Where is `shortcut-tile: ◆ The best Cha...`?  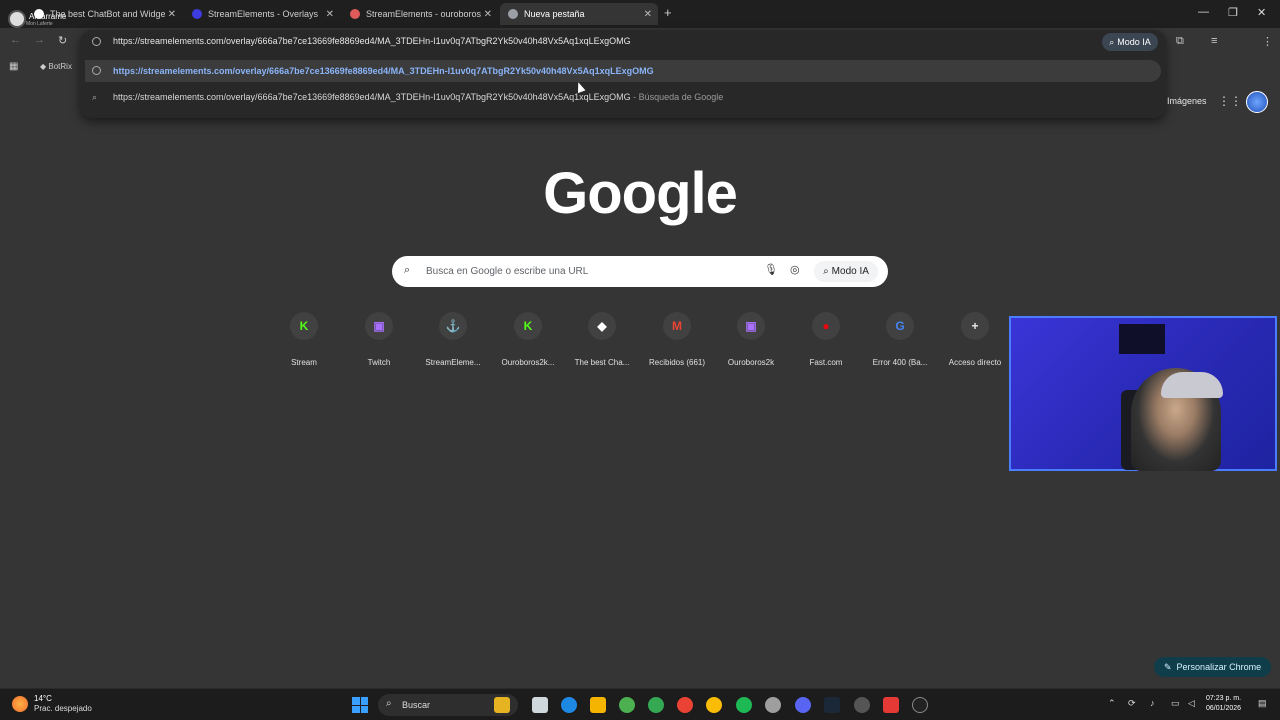 shortcut-tile: ◆ The best Cha... is located at coordinates (602, 339).